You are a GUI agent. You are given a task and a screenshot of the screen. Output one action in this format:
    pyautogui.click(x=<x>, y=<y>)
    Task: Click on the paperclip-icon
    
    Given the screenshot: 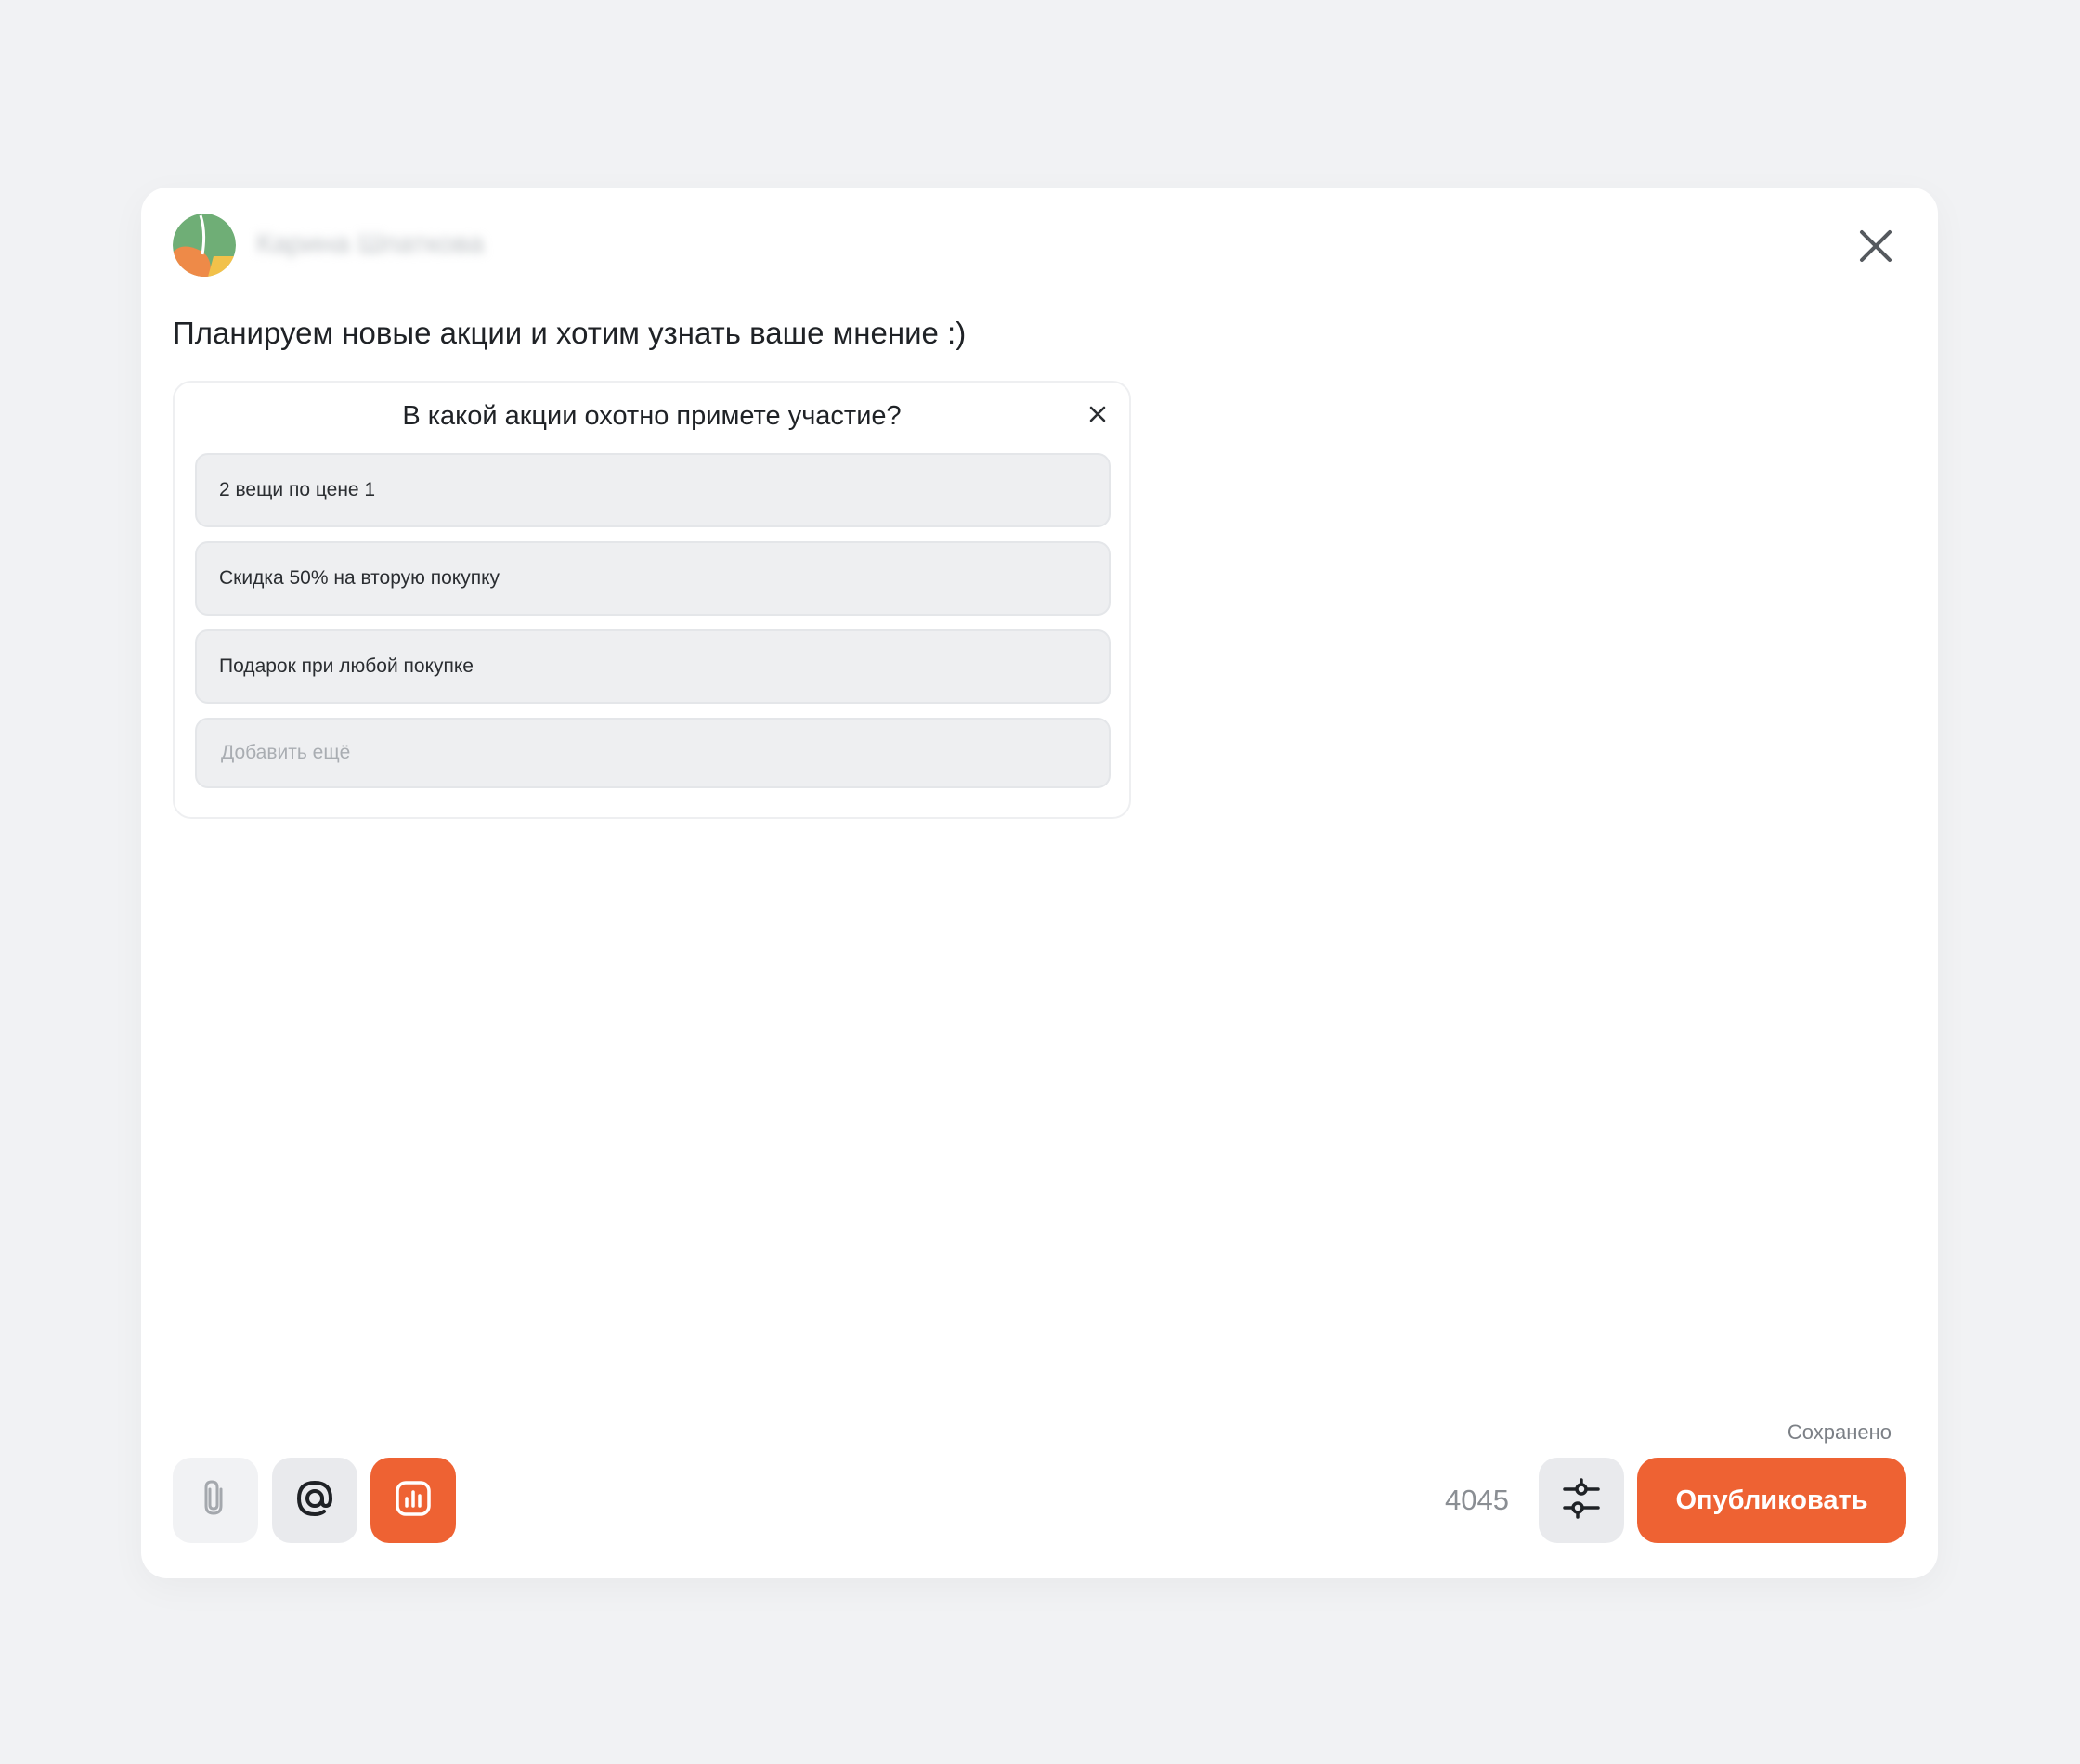 What is the action you would take?
    pyautogui.click(x=215, y=1501)
    